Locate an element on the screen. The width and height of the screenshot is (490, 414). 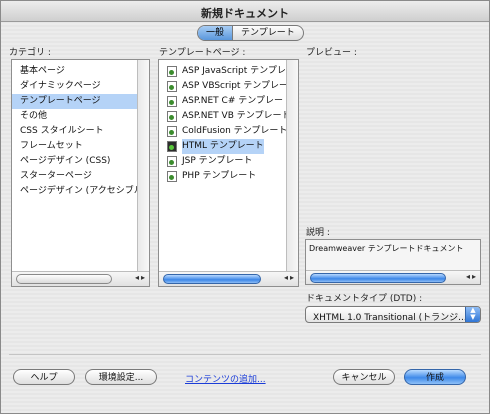
template-item-label: HTML テンプレート is located at coordinates (223, 146).